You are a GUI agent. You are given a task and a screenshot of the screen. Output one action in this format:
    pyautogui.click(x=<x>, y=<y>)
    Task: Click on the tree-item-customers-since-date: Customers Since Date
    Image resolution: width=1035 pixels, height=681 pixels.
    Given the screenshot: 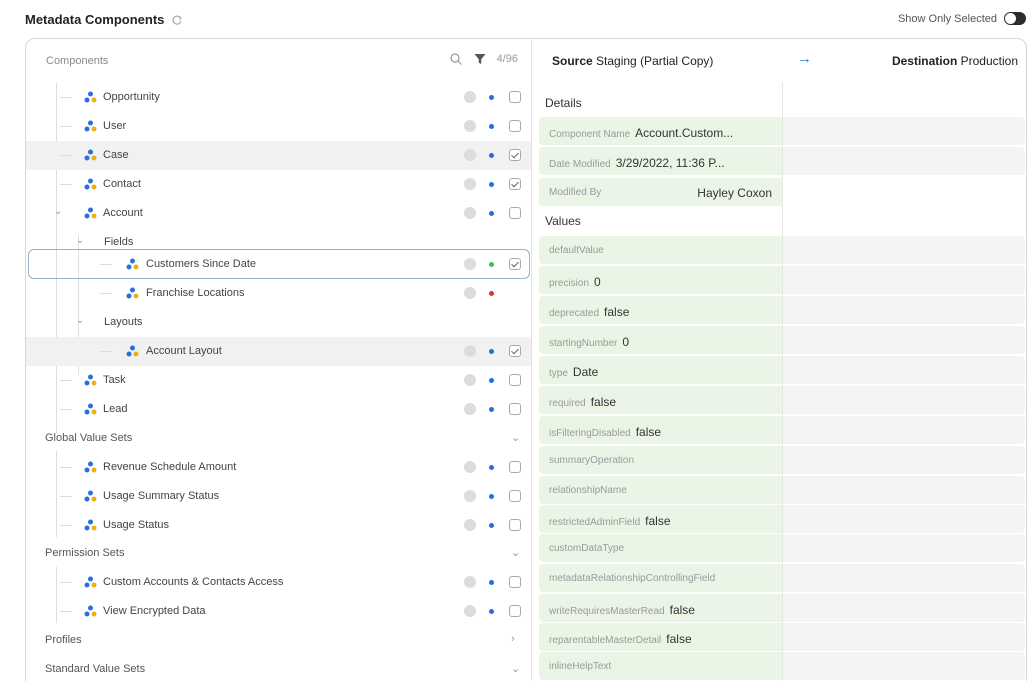 What is the action you would take?
    pyautogui.click(x=278, y=264)
    